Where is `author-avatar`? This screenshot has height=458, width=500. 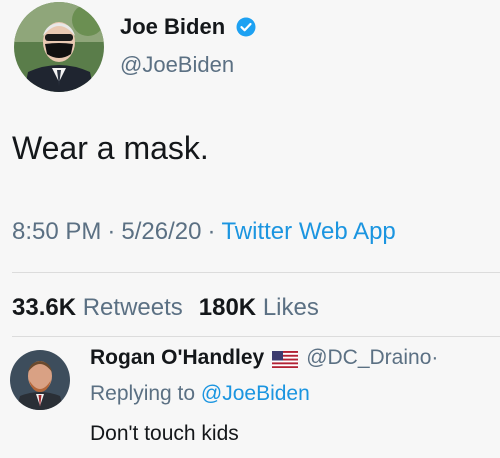 author-avatar is located at coordinates (59, 47).